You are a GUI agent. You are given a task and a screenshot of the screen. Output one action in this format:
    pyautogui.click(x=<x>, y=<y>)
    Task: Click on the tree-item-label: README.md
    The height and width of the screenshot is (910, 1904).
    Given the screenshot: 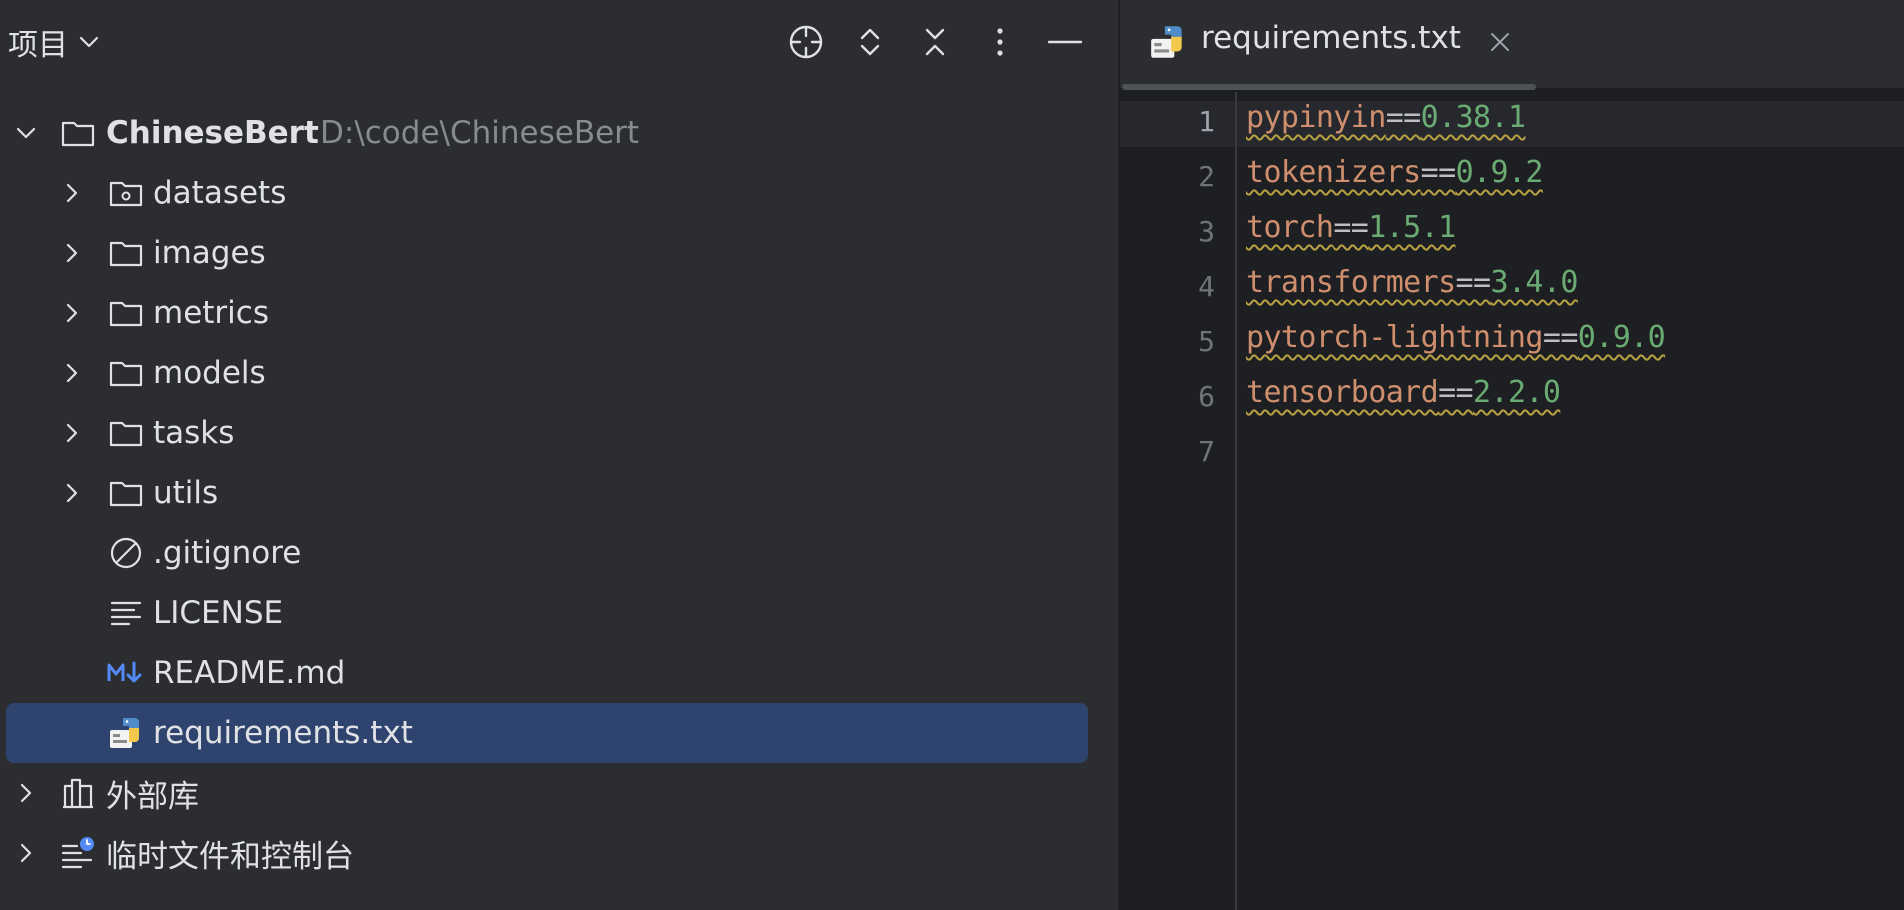 What is the action you would take?
    pyautogui.click(x=249, y=673)
    